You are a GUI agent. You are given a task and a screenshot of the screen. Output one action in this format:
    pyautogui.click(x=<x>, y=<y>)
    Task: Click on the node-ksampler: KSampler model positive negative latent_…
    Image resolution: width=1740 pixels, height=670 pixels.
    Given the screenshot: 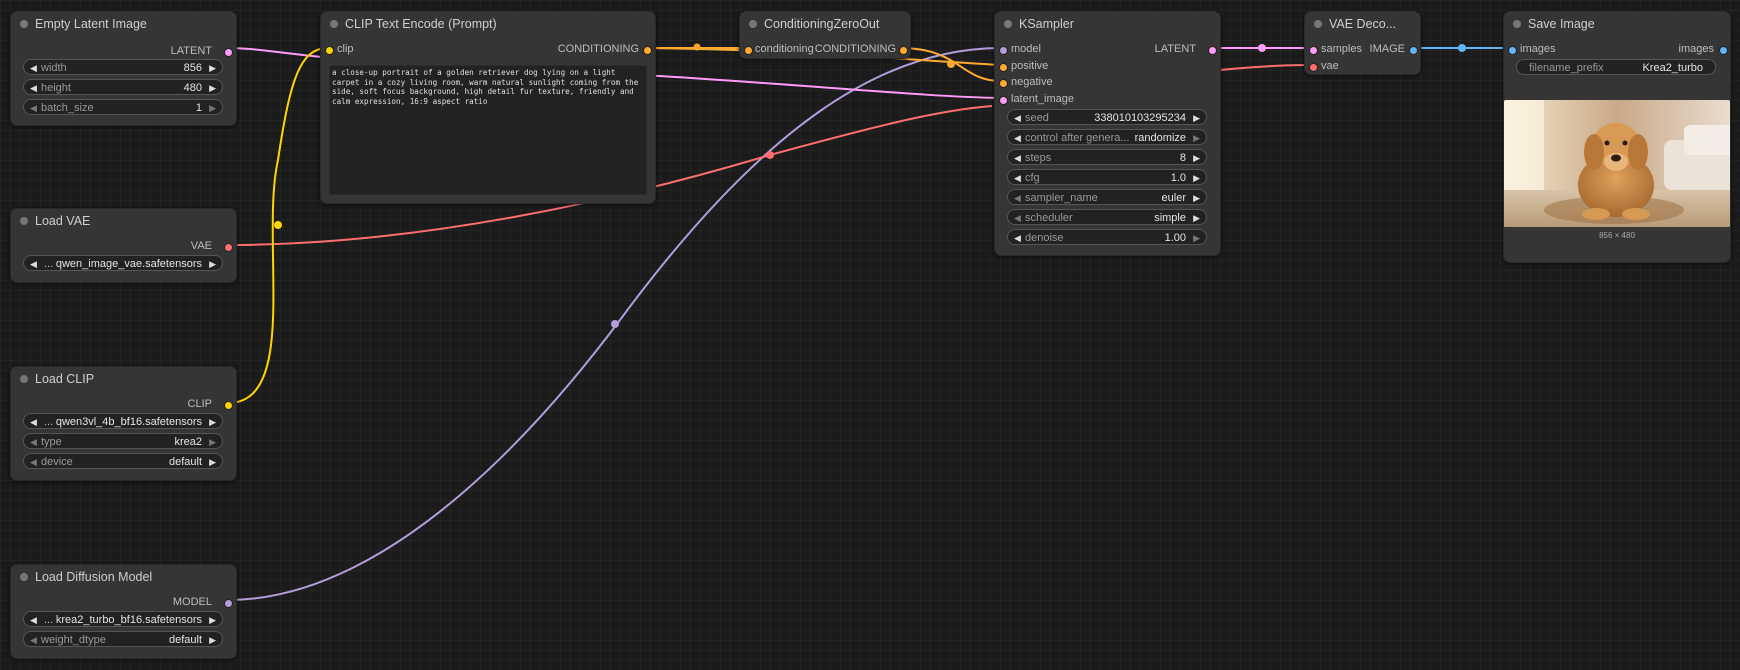 What is the action you would take?
    pyautogui.click(x=1107, y=133)
    